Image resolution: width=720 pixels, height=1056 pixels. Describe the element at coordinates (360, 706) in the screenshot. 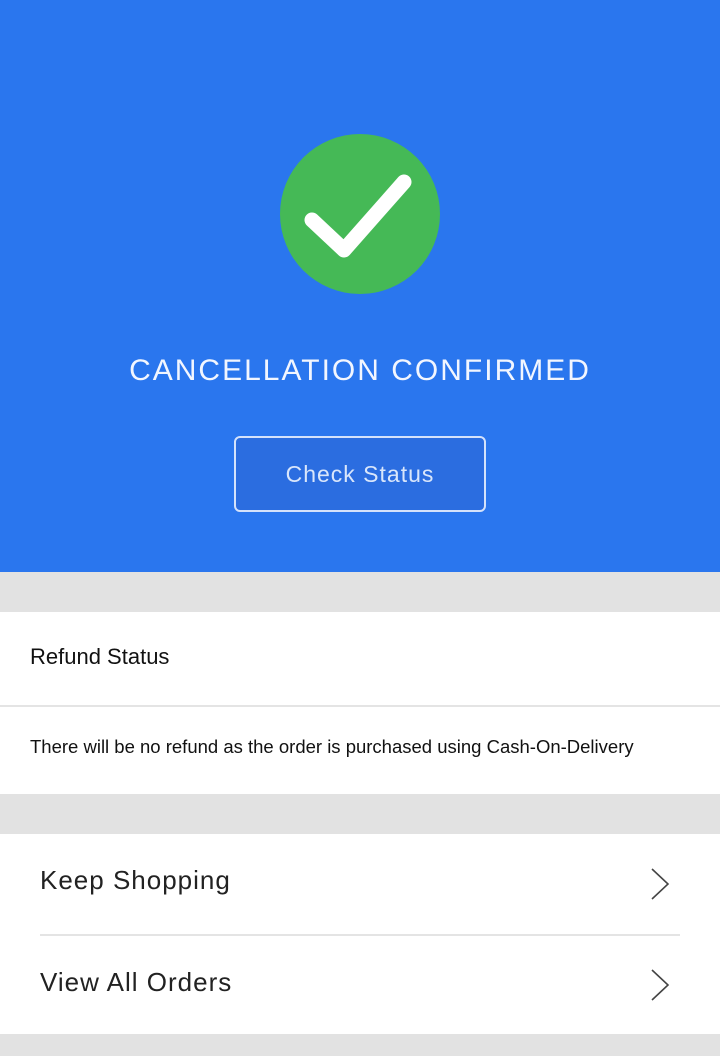

I see `divider` at that location.